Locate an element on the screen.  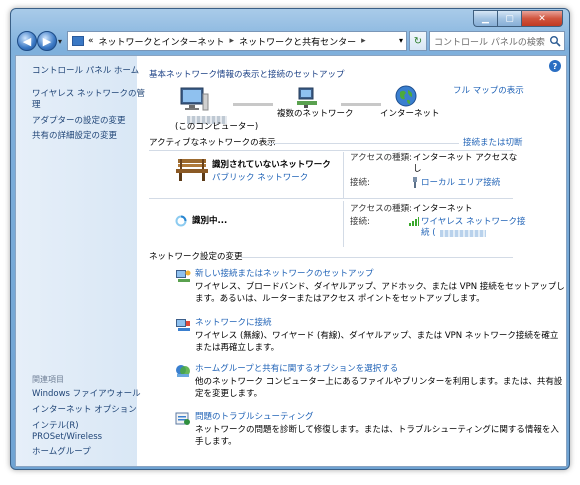
local-area-connection-link: ローカル エリア接続 is located at coordinates (460, 183).